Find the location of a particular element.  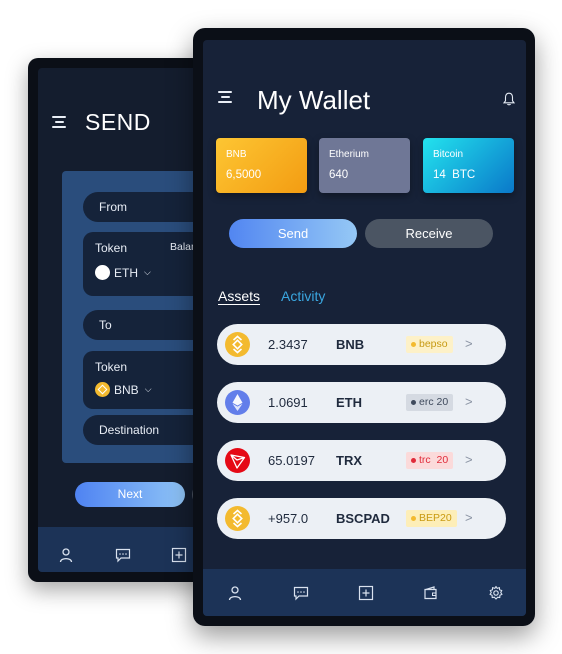

next-button: Next is located at coordinates (130, 494).